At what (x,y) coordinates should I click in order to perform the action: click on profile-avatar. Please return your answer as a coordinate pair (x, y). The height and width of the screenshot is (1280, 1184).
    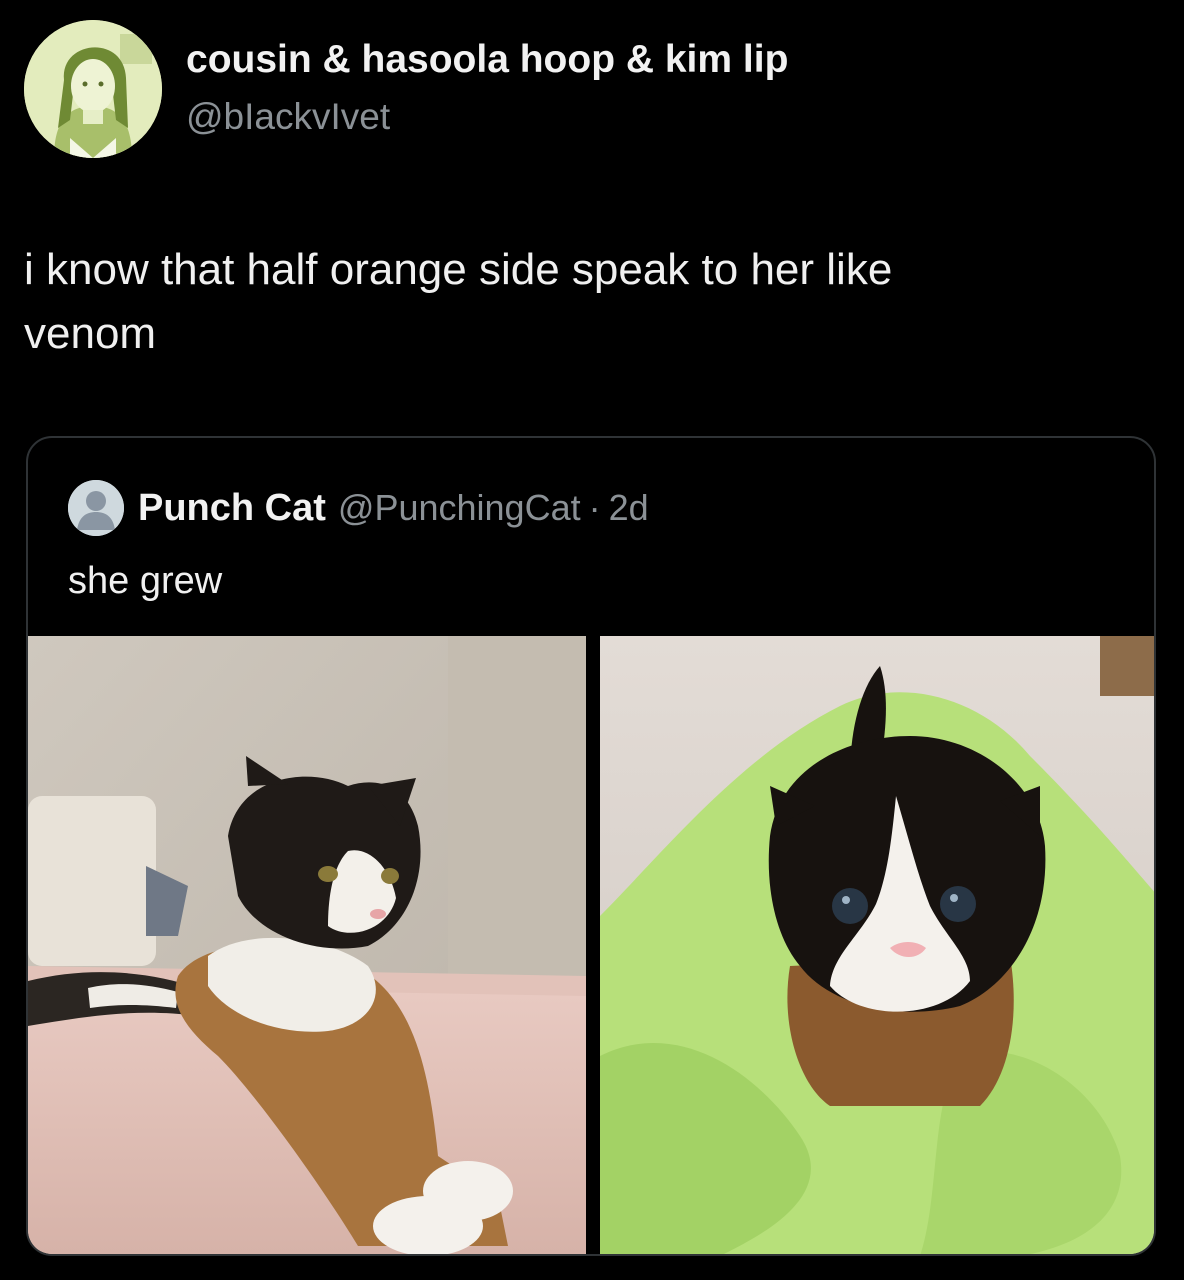
    Looking at the image, I should click on (93, 89).